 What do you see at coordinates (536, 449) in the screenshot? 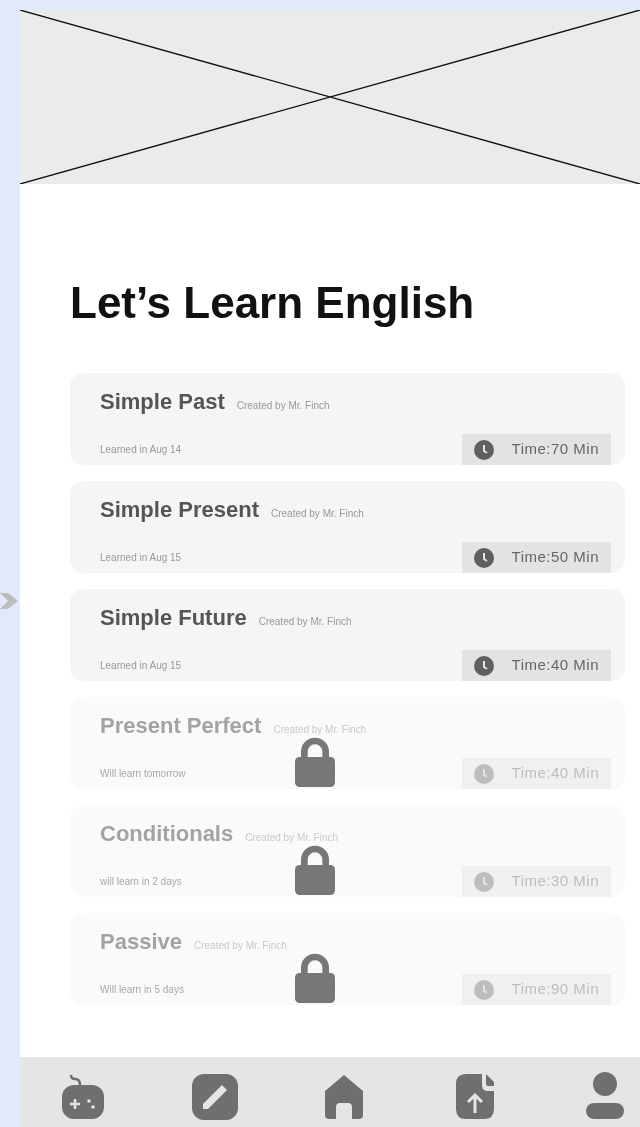
I see `time-badge: Time:70 Min` at bounding box center [536, 449].